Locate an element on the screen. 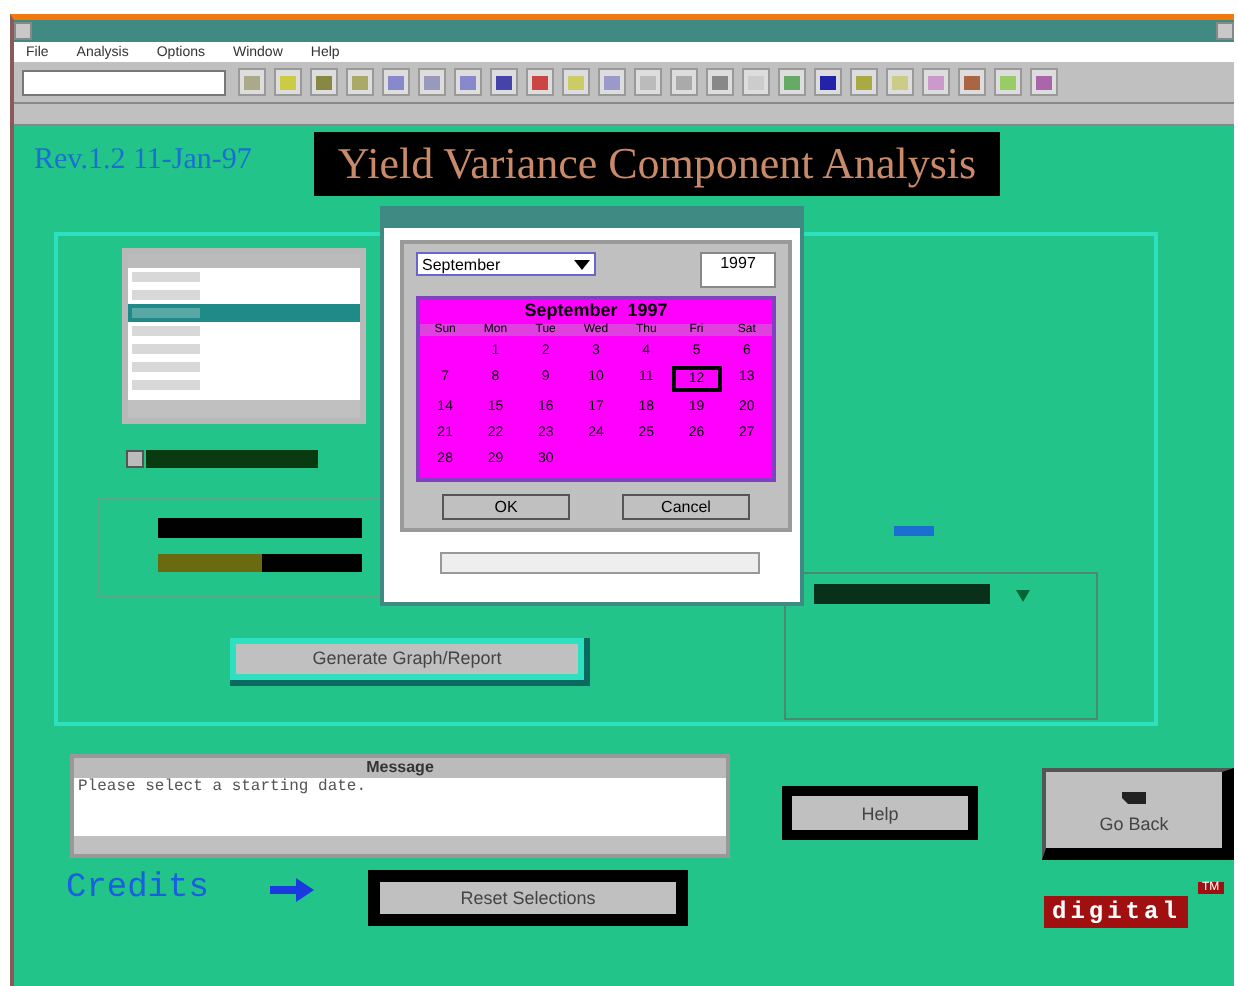 The height and width of the screenshot is (986, 1238). list-box is located at coordinates (244, 336).